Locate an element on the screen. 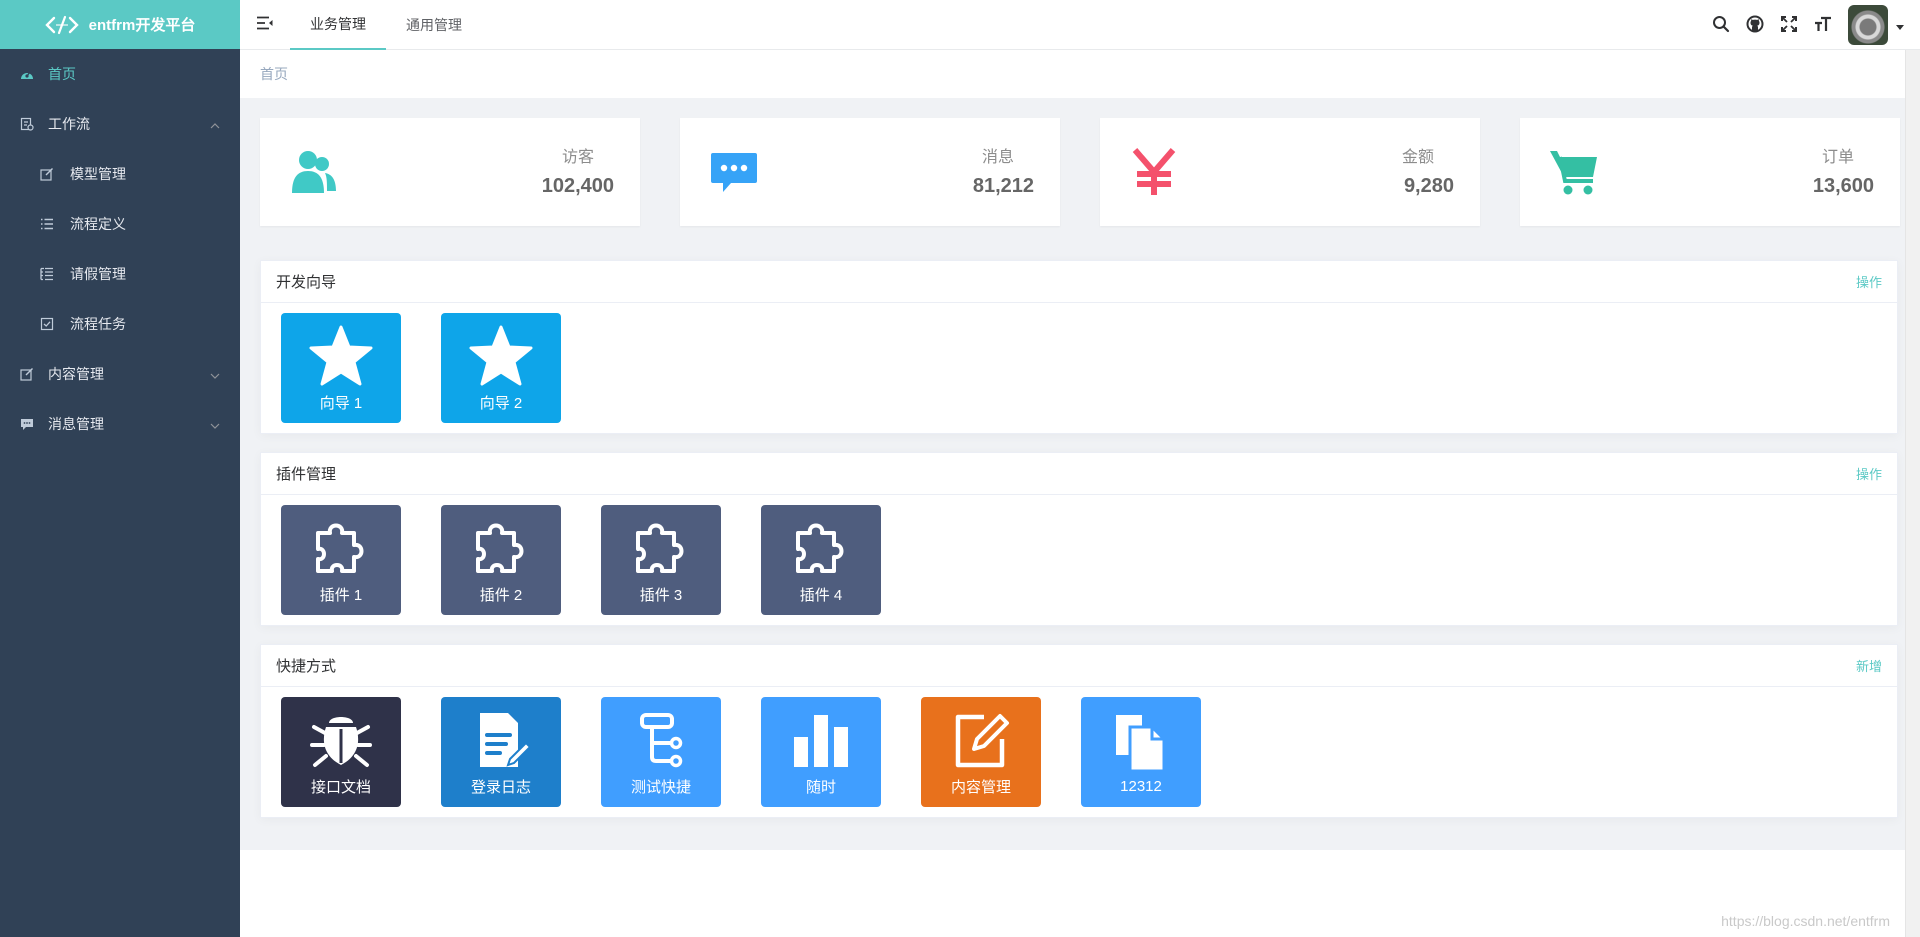 This screenshot has height=937, width=1920. fullscreen-button is located at coordinates (1789, 25).